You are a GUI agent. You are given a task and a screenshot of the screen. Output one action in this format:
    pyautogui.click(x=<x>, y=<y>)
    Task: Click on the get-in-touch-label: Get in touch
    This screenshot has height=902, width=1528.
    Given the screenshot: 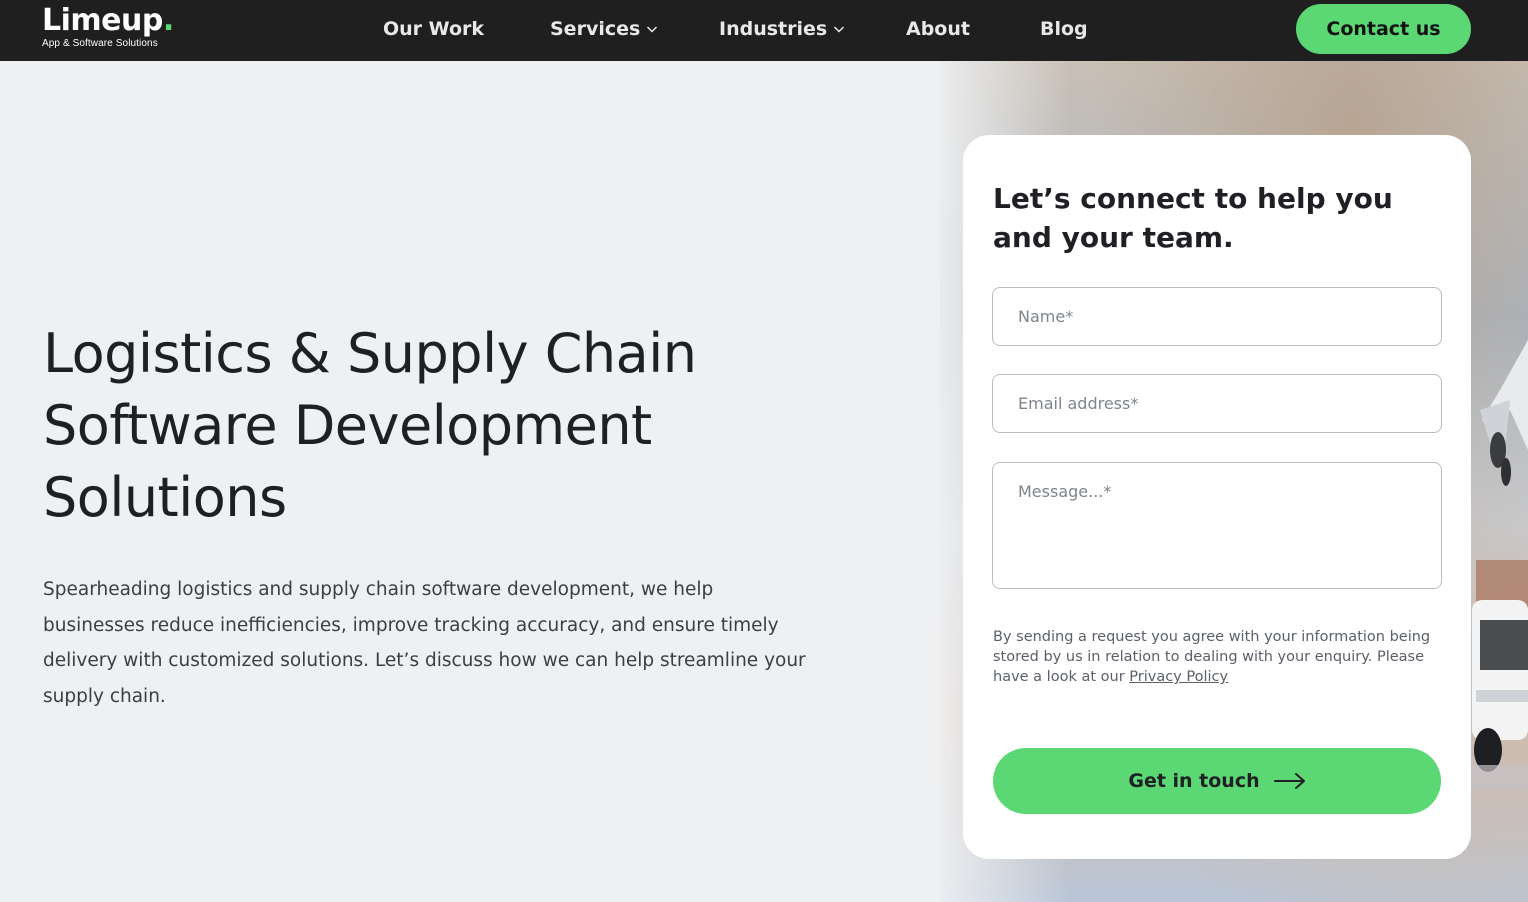 What is the action you would take?
    pyautogui.click(x=1194, y=781)
    